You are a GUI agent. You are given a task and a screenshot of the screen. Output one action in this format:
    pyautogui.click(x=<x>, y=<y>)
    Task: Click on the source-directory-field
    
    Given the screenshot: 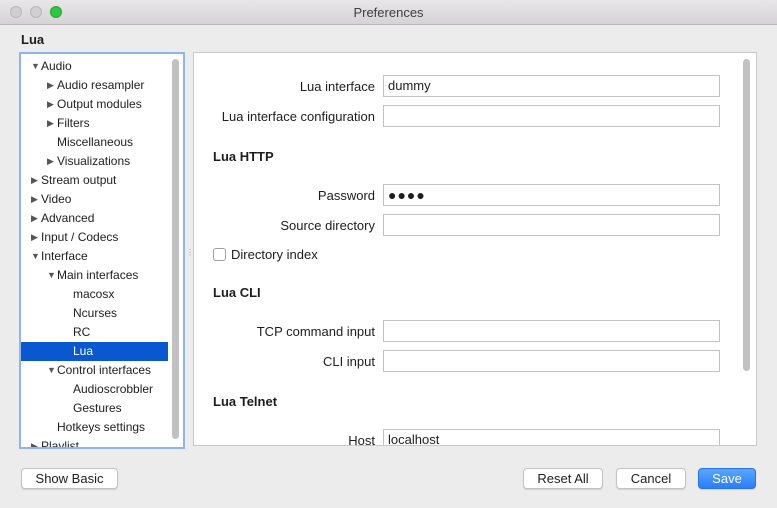 What is the action you would take?
    pyautogui.click(x=551, y=225)
    